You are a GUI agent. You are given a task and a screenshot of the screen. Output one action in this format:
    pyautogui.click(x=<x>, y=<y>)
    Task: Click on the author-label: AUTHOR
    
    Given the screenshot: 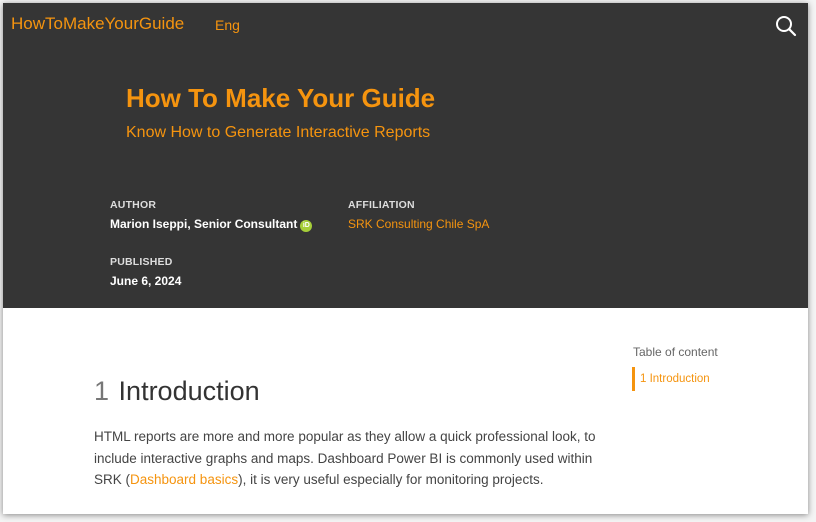 What is the action you would take?
    pyautogui.click(x=133, y=205)
    